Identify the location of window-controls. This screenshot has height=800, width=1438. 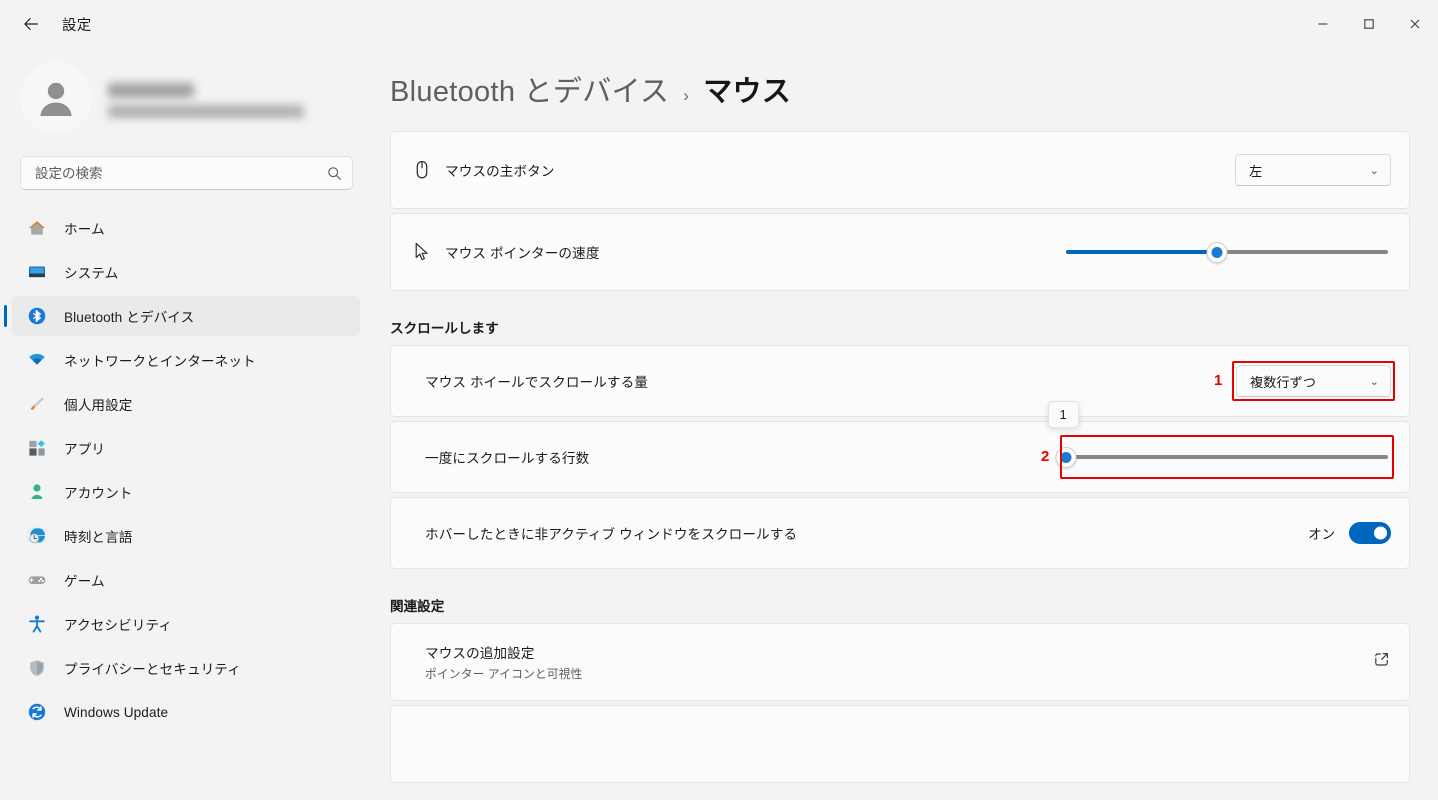
(1369, 24).